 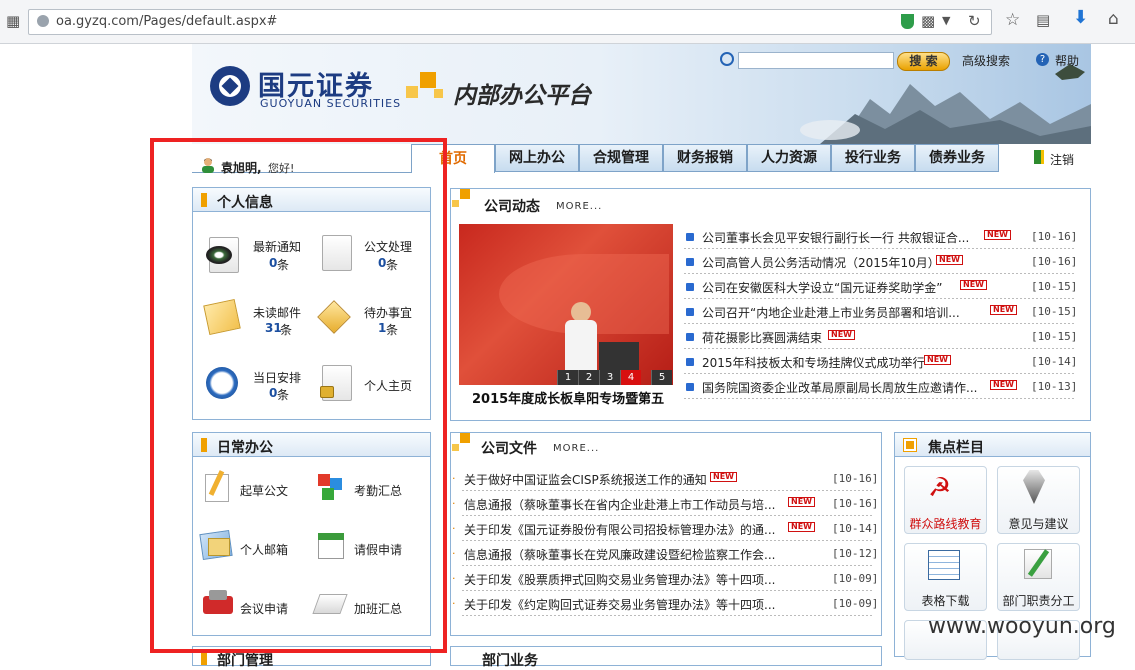 I want to click on search-input, so click(x=816, y=60).